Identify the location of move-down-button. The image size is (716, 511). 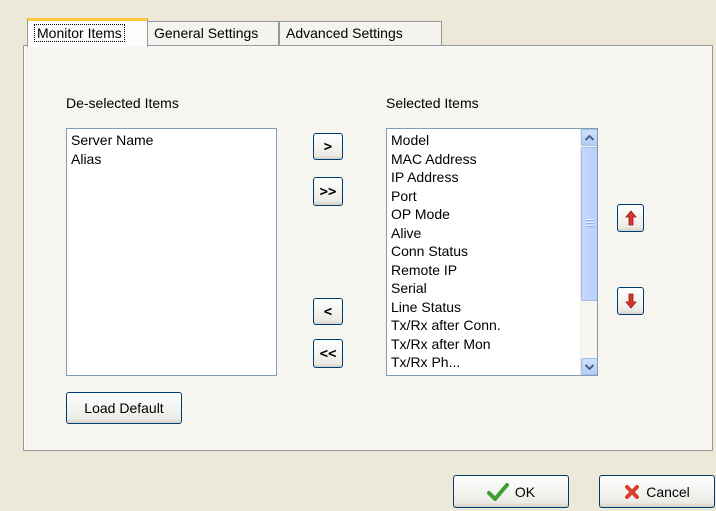
(630, 301).